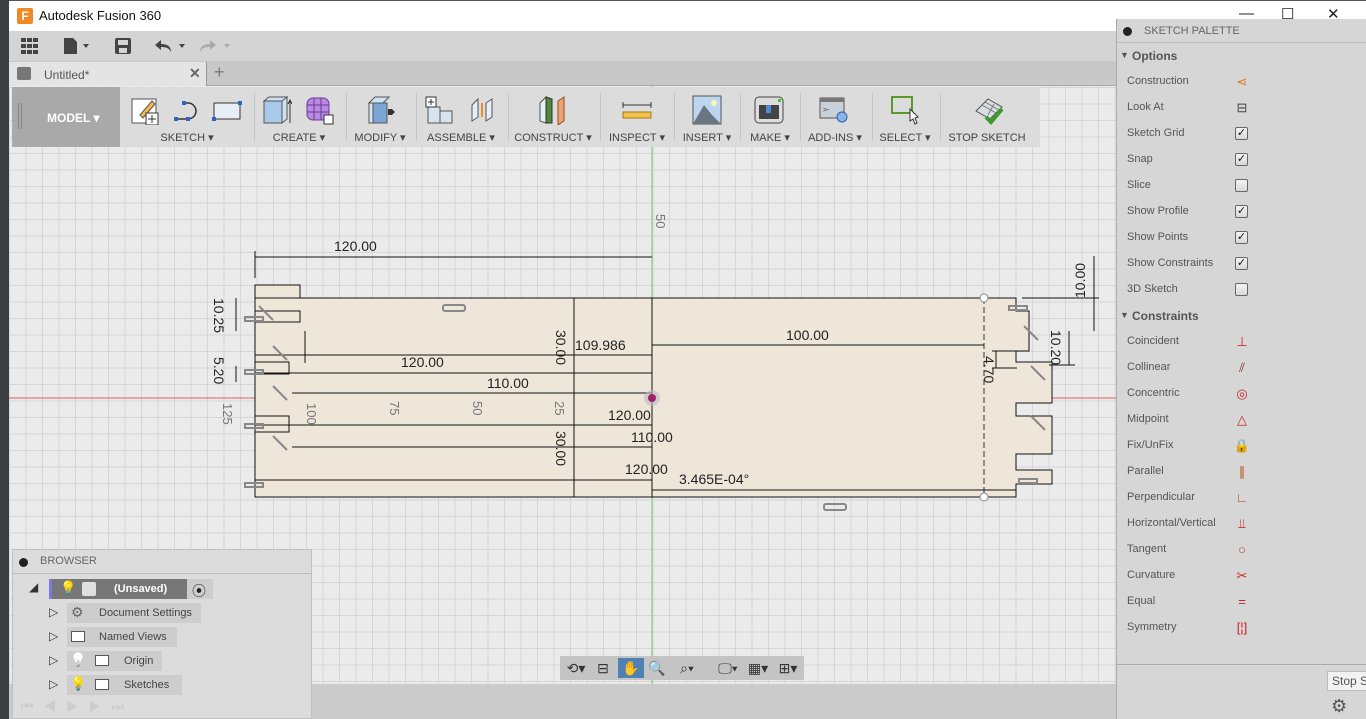  I want to click on sketch-menu-label: SKETCH ▾, so click(187, 137).